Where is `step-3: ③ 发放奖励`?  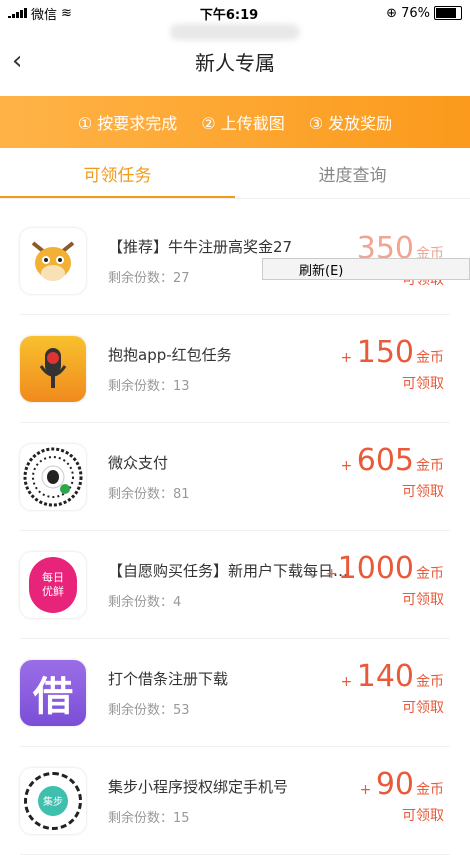
step-3: ③ 发放奖励 is located at coordinates (350, 123).